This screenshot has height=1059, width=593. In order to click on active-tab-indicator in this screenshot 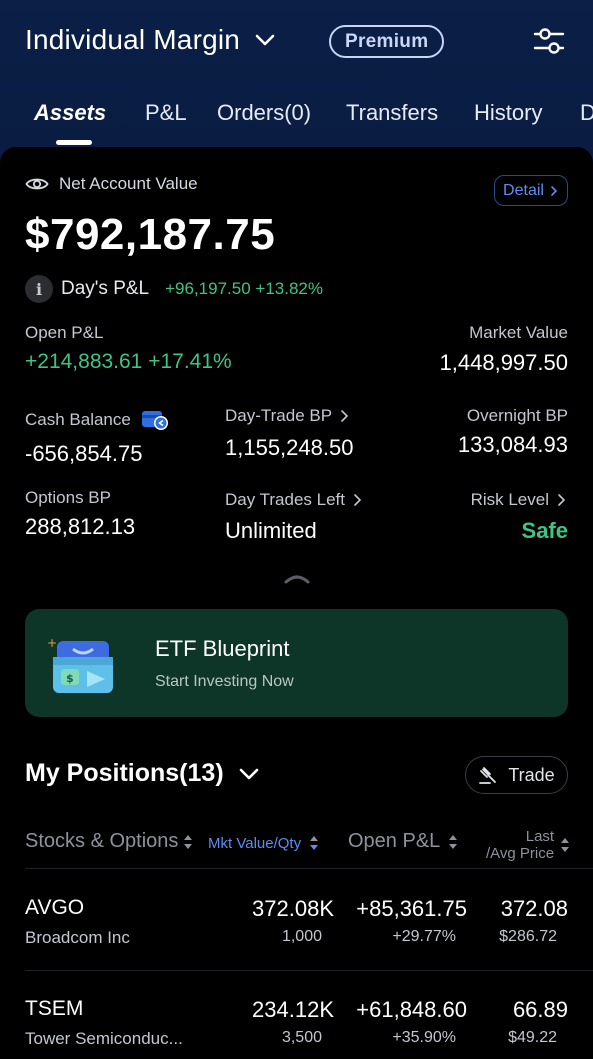, I will do `click(74, 142)`.